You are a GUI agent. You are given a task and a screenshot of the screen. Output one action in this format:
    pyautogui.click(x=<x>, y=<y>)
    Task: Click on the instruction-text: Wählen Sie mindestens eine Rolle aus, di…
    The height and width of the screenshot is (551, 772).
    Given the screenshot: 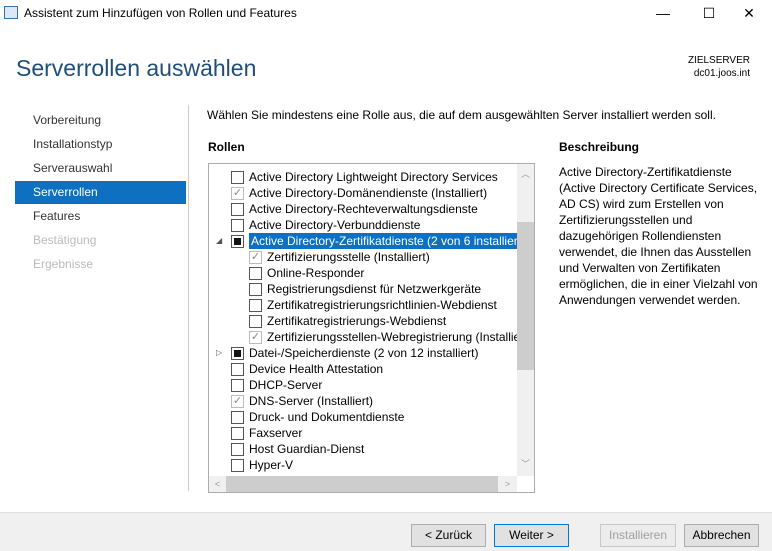 What is the action you would take?
    pyautogui.click(x=461, y=115)
    